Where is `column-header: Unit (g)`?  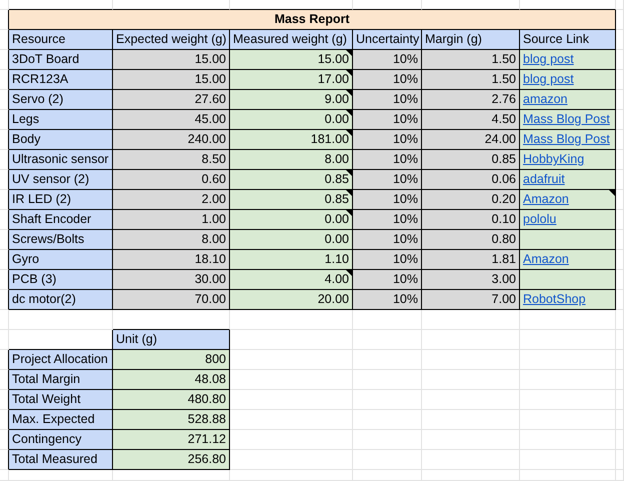
column-header: Unit (g) is located at coordinates (171, 340).